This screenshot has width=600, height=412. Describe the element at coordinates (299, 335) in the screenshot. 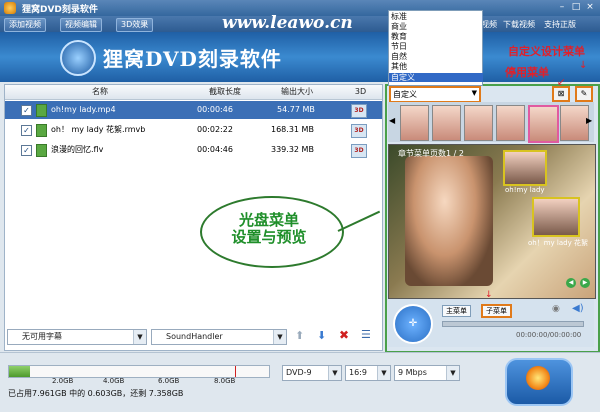

I see `move-up-icon: ⬆` at that location.